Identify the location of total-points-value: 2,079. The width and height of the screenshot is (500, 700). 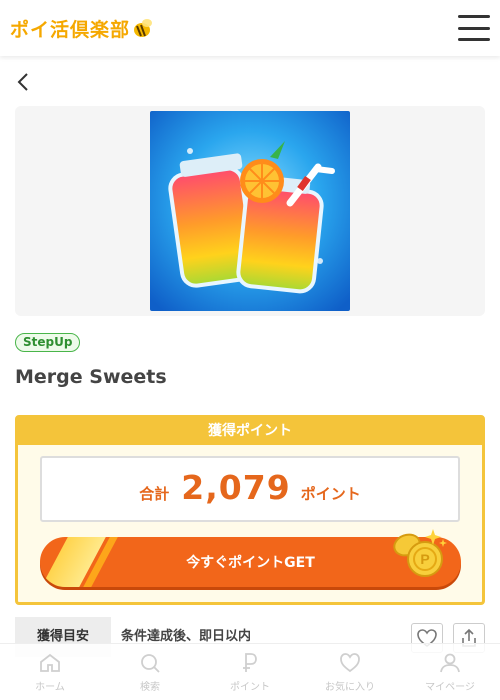
(236, 487).